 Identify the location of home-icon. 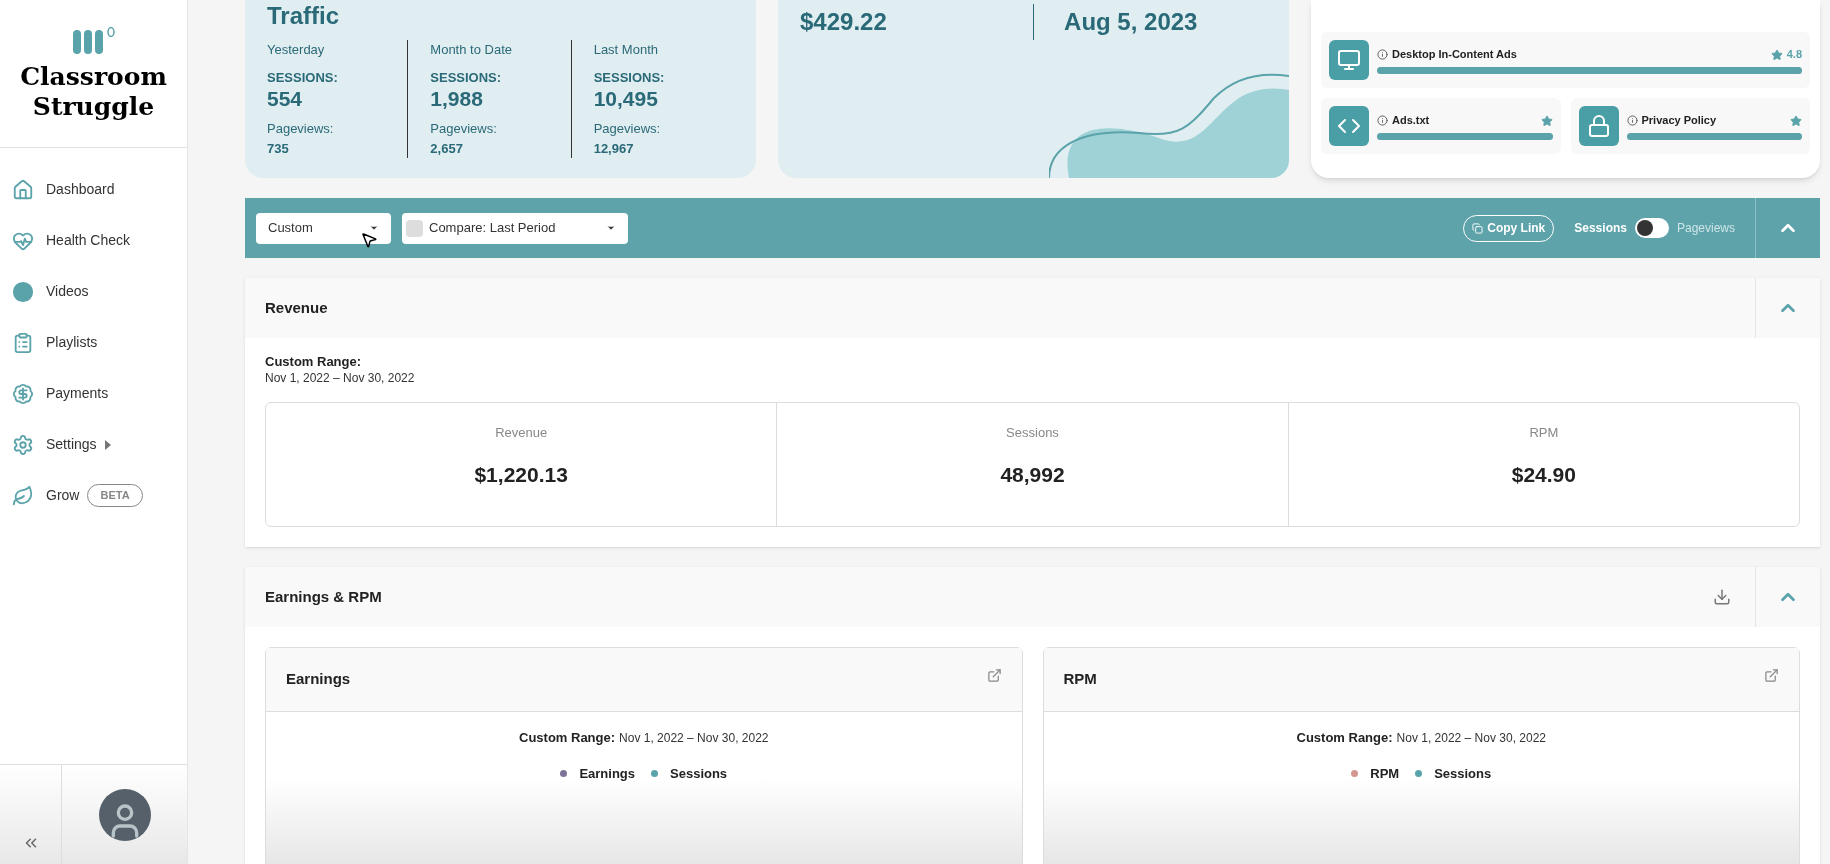
(23, 189).